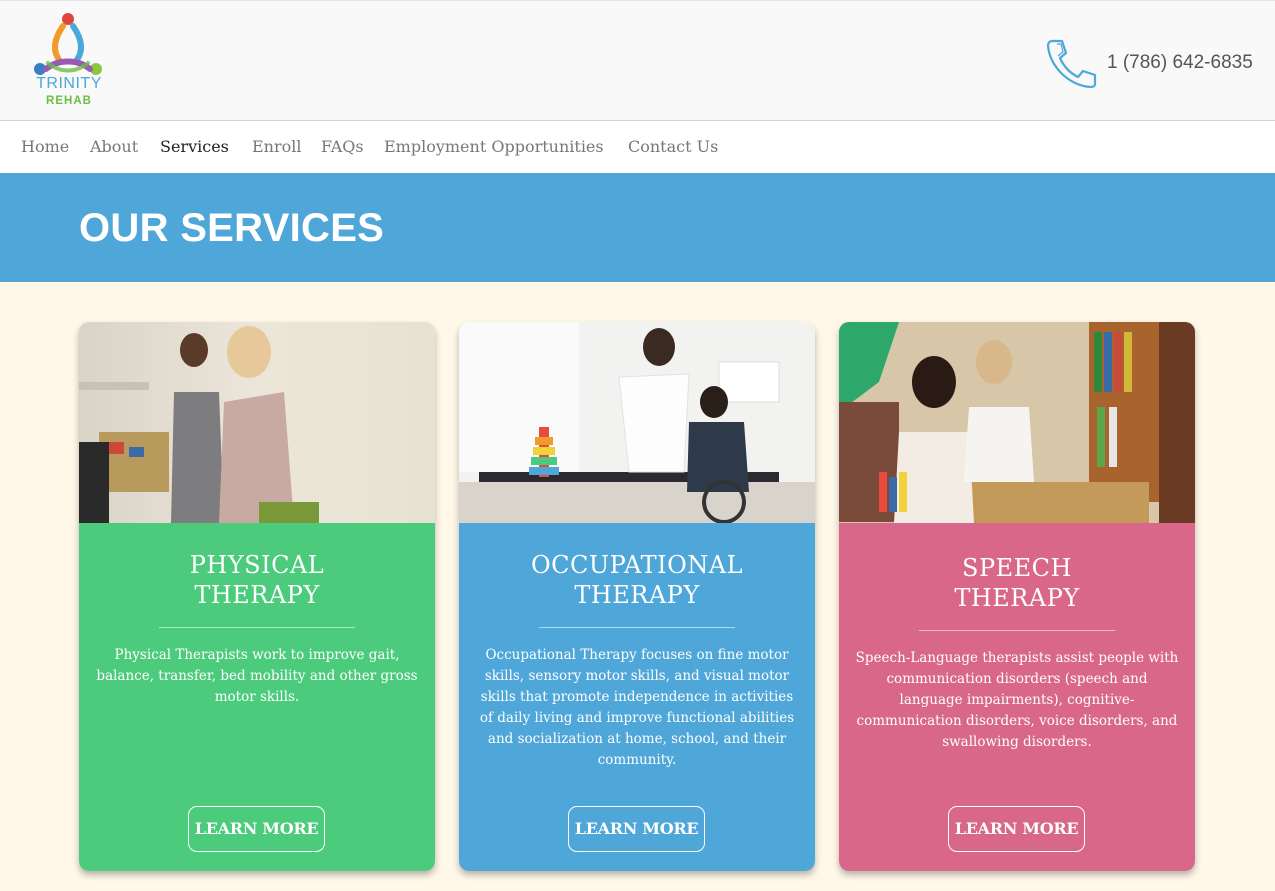  I want to click on logo-text-trinity: TRINITY, so click(69, 83).